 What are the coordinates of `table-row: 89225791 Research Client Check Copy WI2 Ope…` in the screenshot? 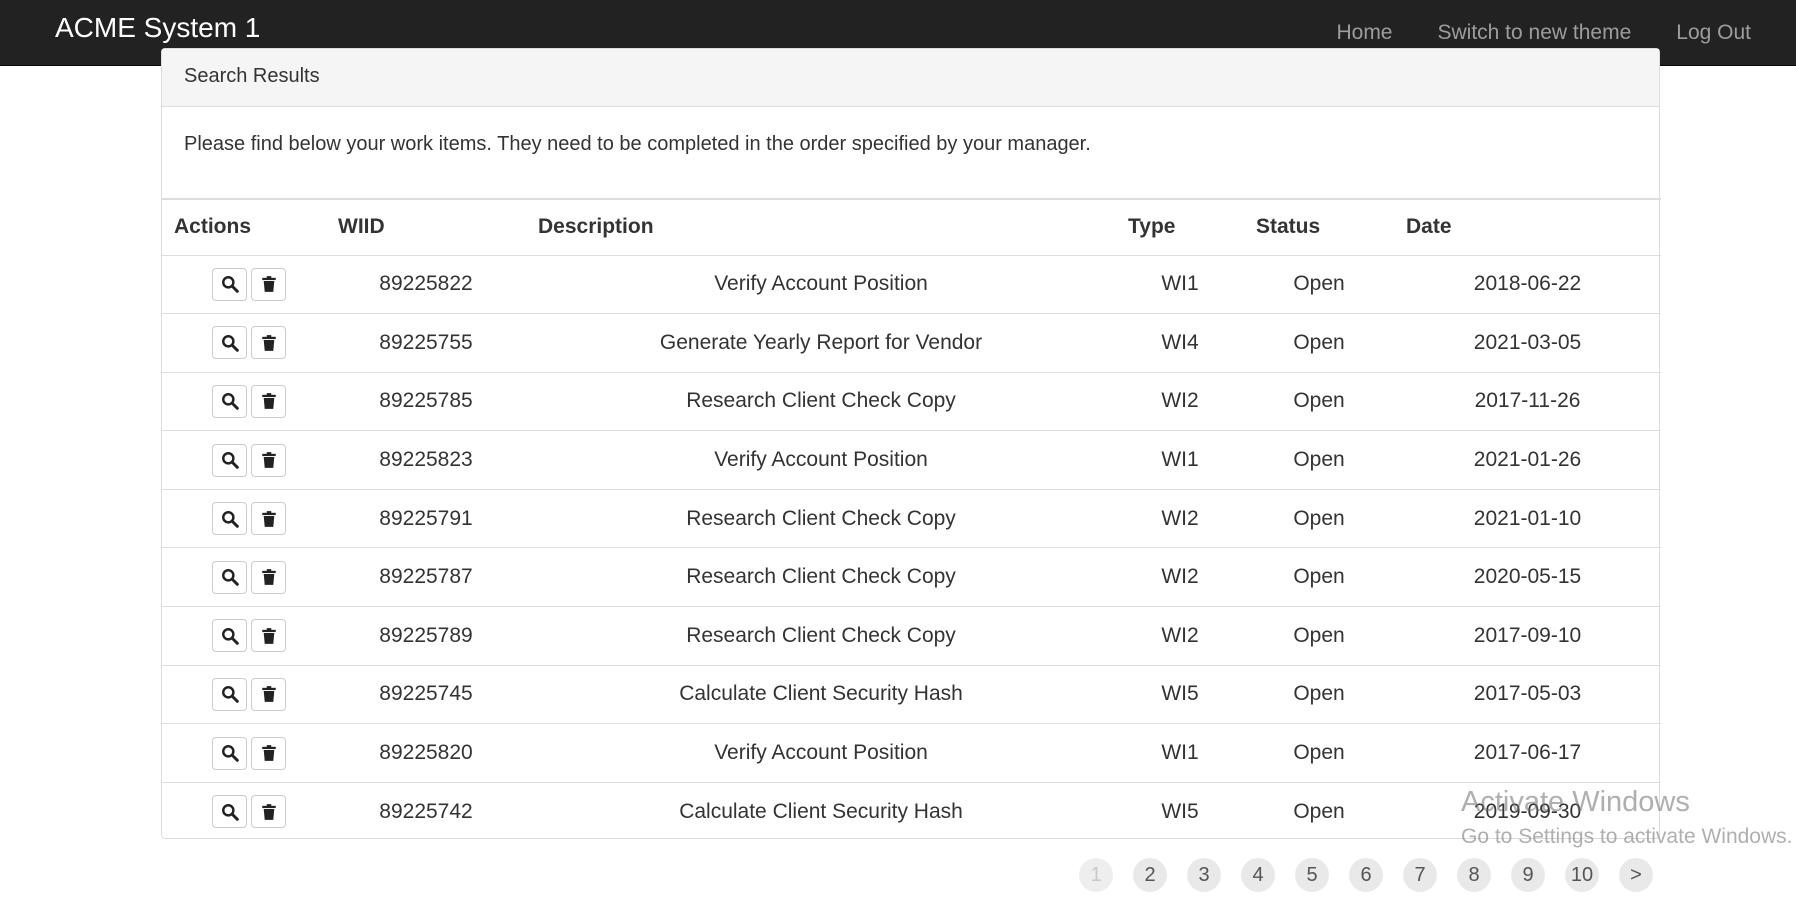 It's located at (911, 518).